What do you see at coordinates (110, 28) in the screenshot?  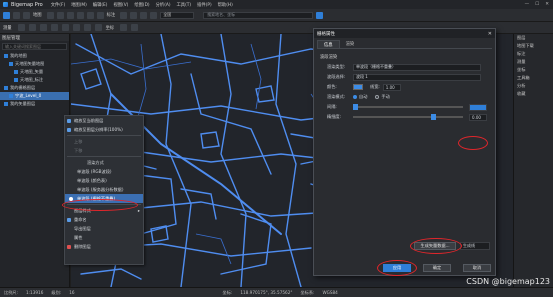 I see `toolbar-coord-label: 坐标` at bounding box center [110, 28].